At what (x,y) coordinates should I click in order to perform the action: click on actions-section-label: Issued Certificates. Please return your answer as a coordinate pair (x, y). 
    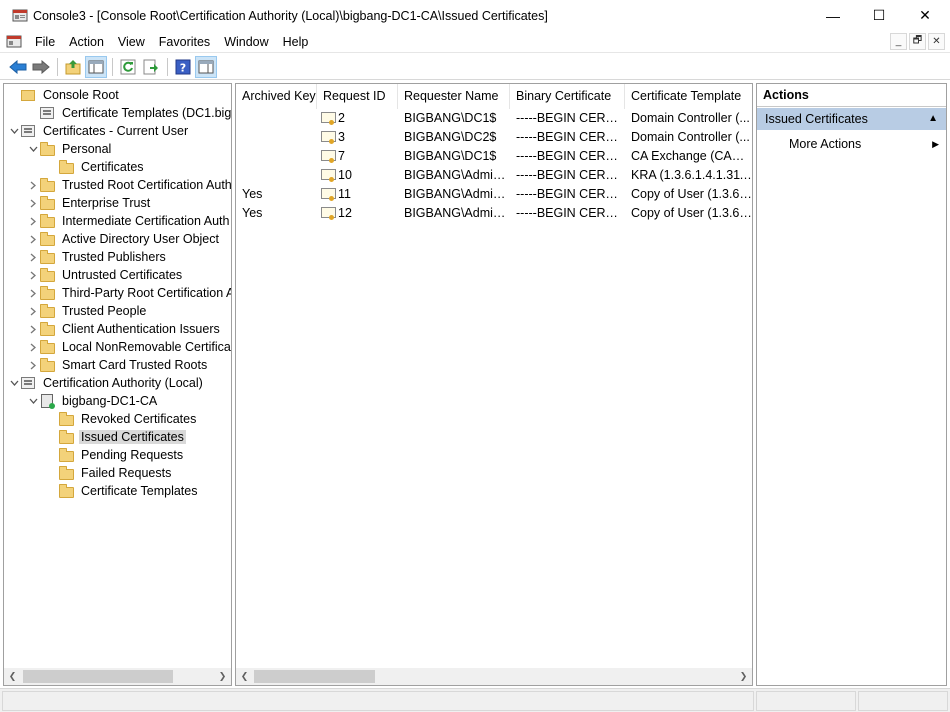
    Looking at the image, I should click on (816, 119).